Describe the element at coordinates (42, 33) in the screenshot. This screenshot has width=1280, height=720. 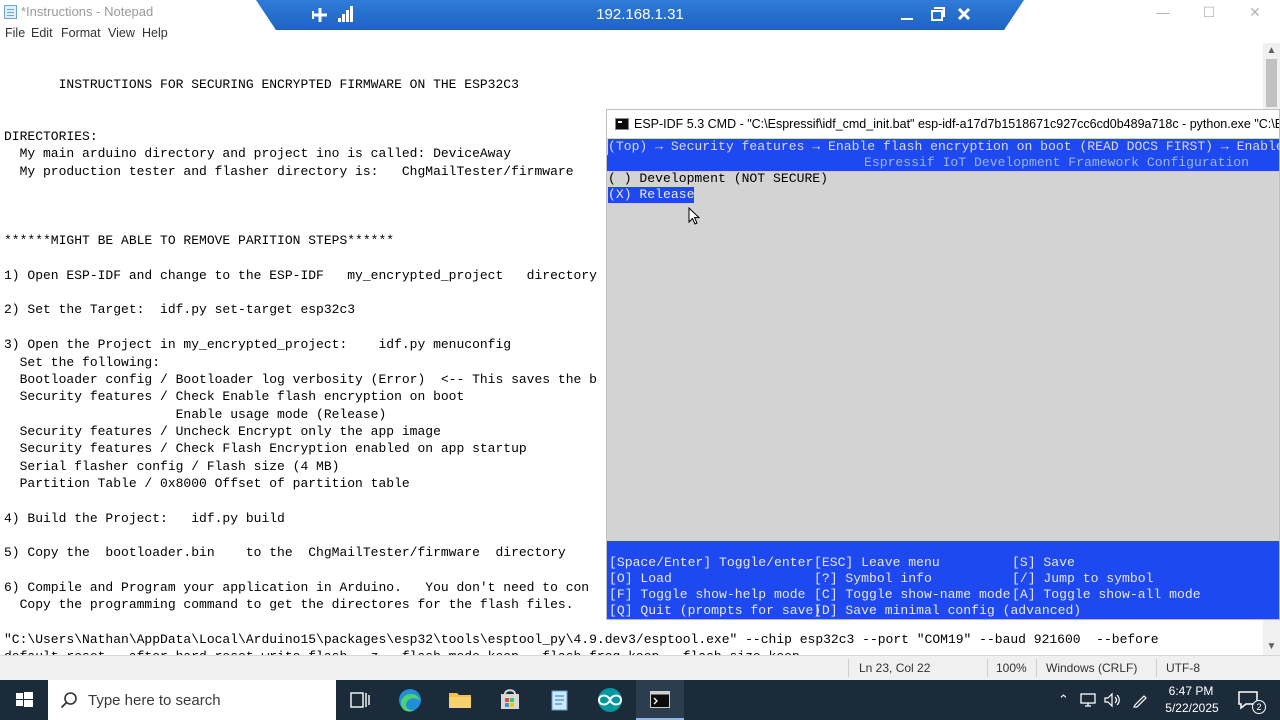
I see `menu-edit: Edit` at that location.